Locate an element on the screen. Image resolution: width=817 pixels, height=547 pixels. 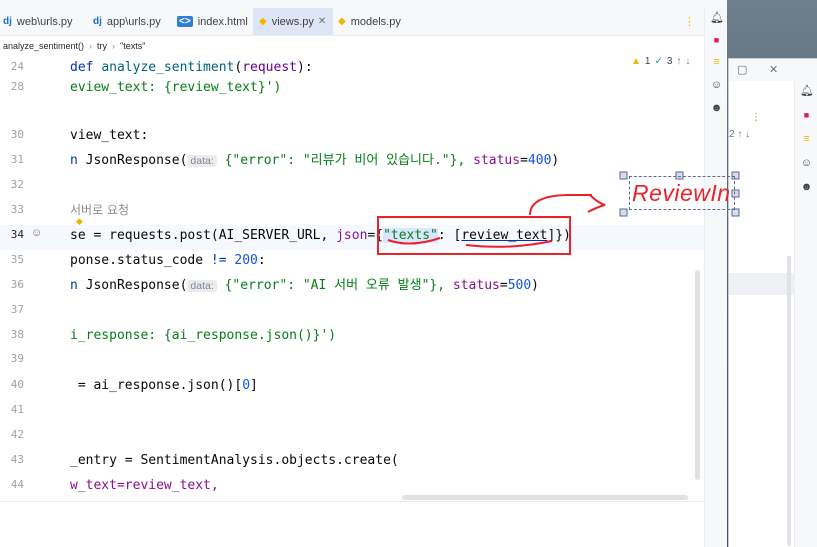
typo-count: 3 is located at coordinates (669, 61).